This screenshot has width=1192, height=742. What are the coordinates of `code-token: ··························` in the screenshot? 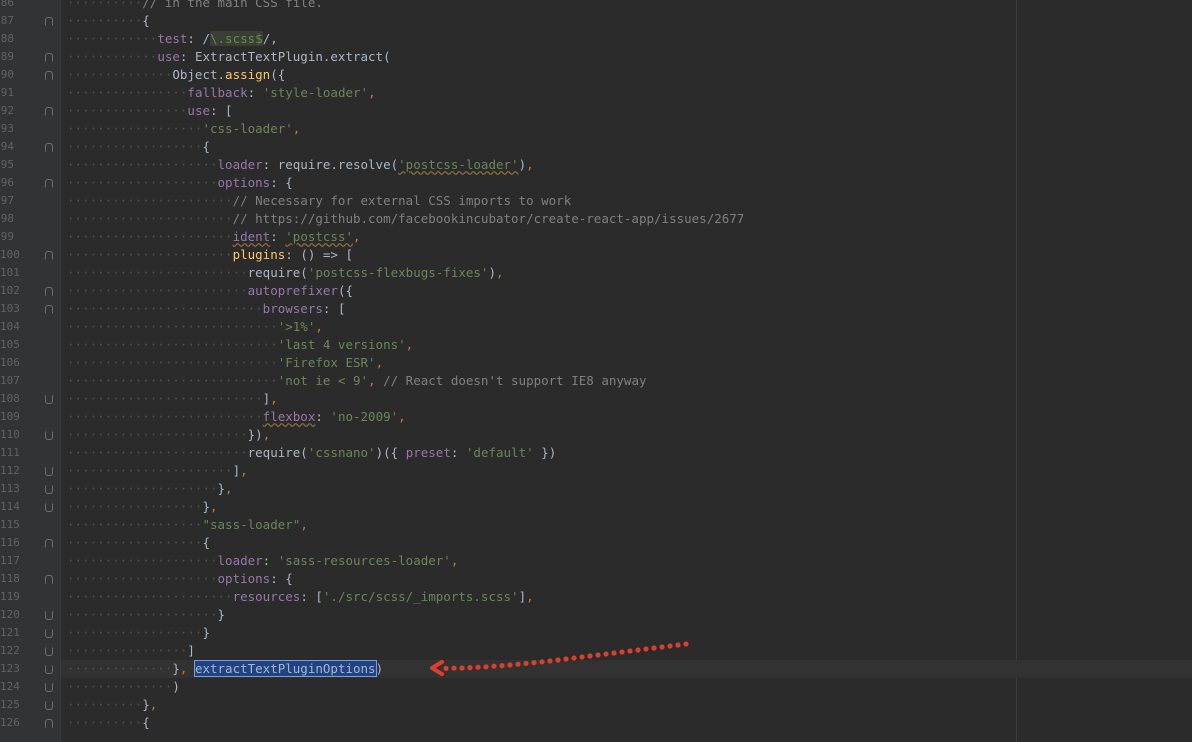 It's located at (165, 416).